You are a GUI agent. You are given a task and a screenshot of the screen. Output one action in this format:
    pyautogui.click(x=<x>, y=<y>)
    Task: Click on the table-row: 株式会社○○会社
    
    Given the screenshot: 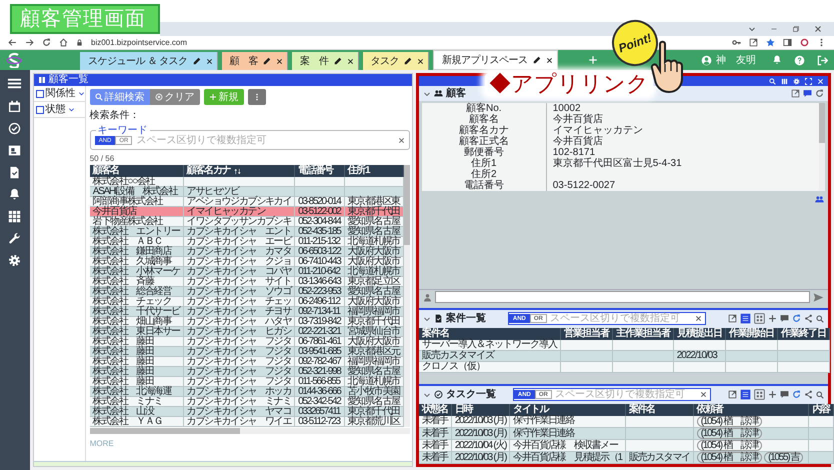 What is the action you would take?
    pyautogui.click(x=247, y=181)
    